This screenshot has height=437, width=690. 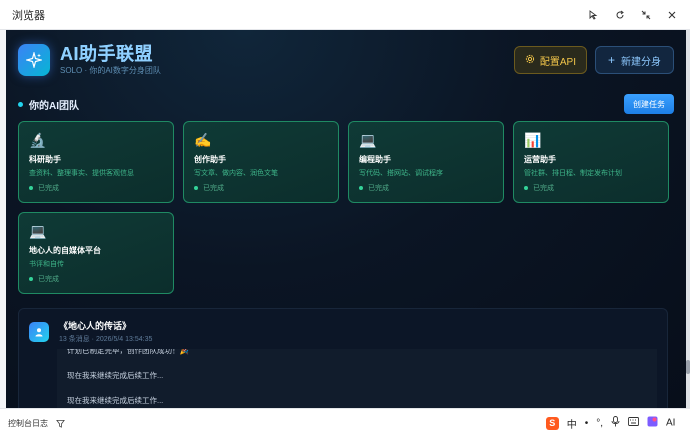 I want to click on agent-name: 创作助手, so click(x=210, y=159).